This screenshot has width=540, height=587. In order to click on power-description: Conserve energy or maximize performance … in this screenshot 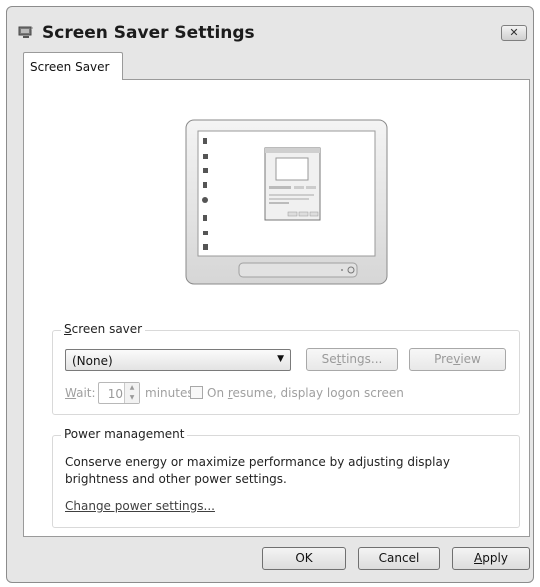, I will do `click(257, 470)`.